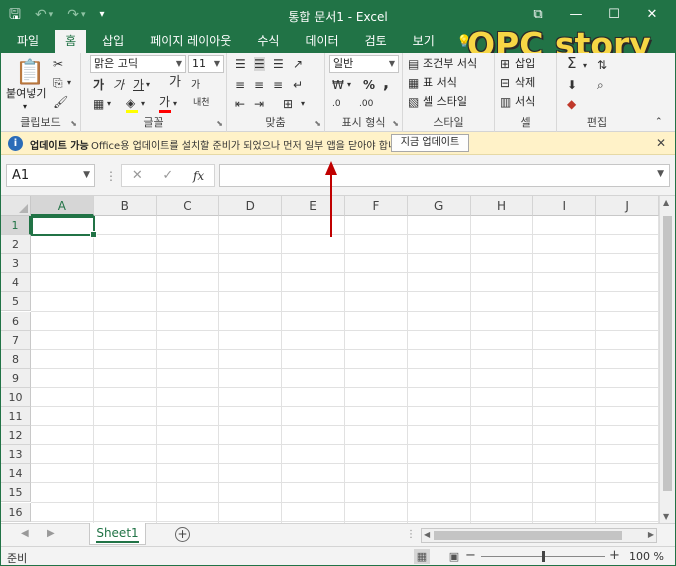  I want to click on format-as-table-button: 표 서식, so click(440, 83).